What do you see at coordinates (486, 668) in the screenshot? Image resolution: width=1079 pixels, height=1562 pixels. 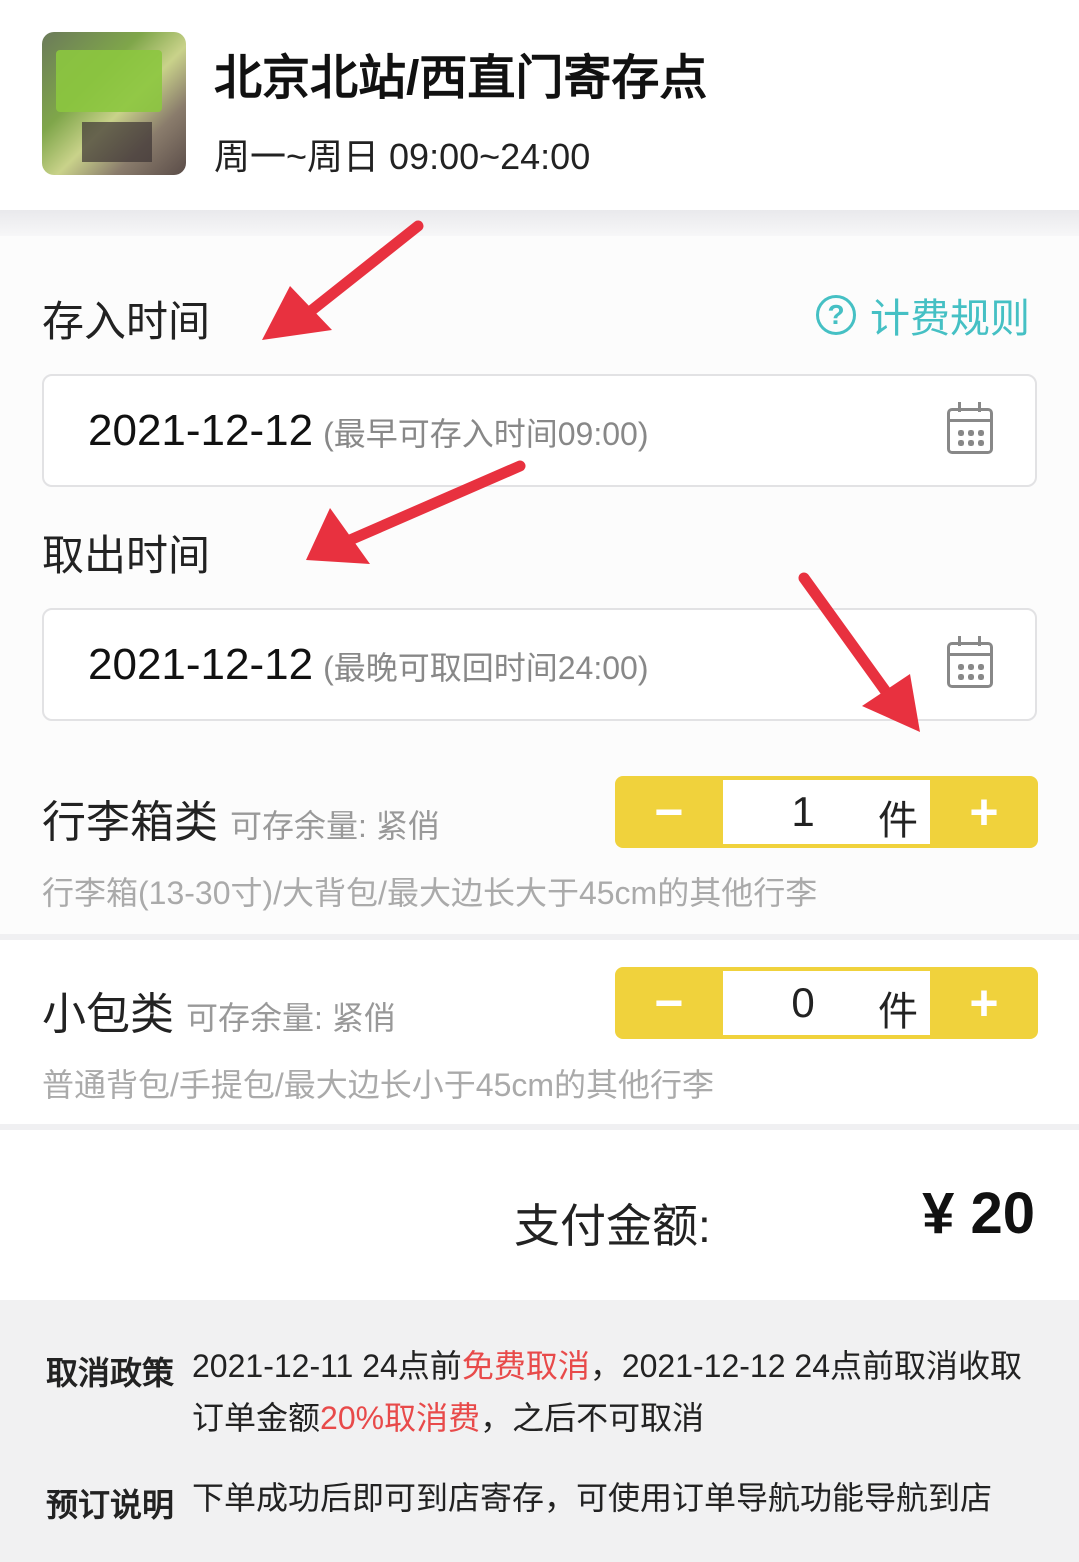 I see `checkout-hint: (最晚可取回时间24:00)` at bounding box center [486, 668].